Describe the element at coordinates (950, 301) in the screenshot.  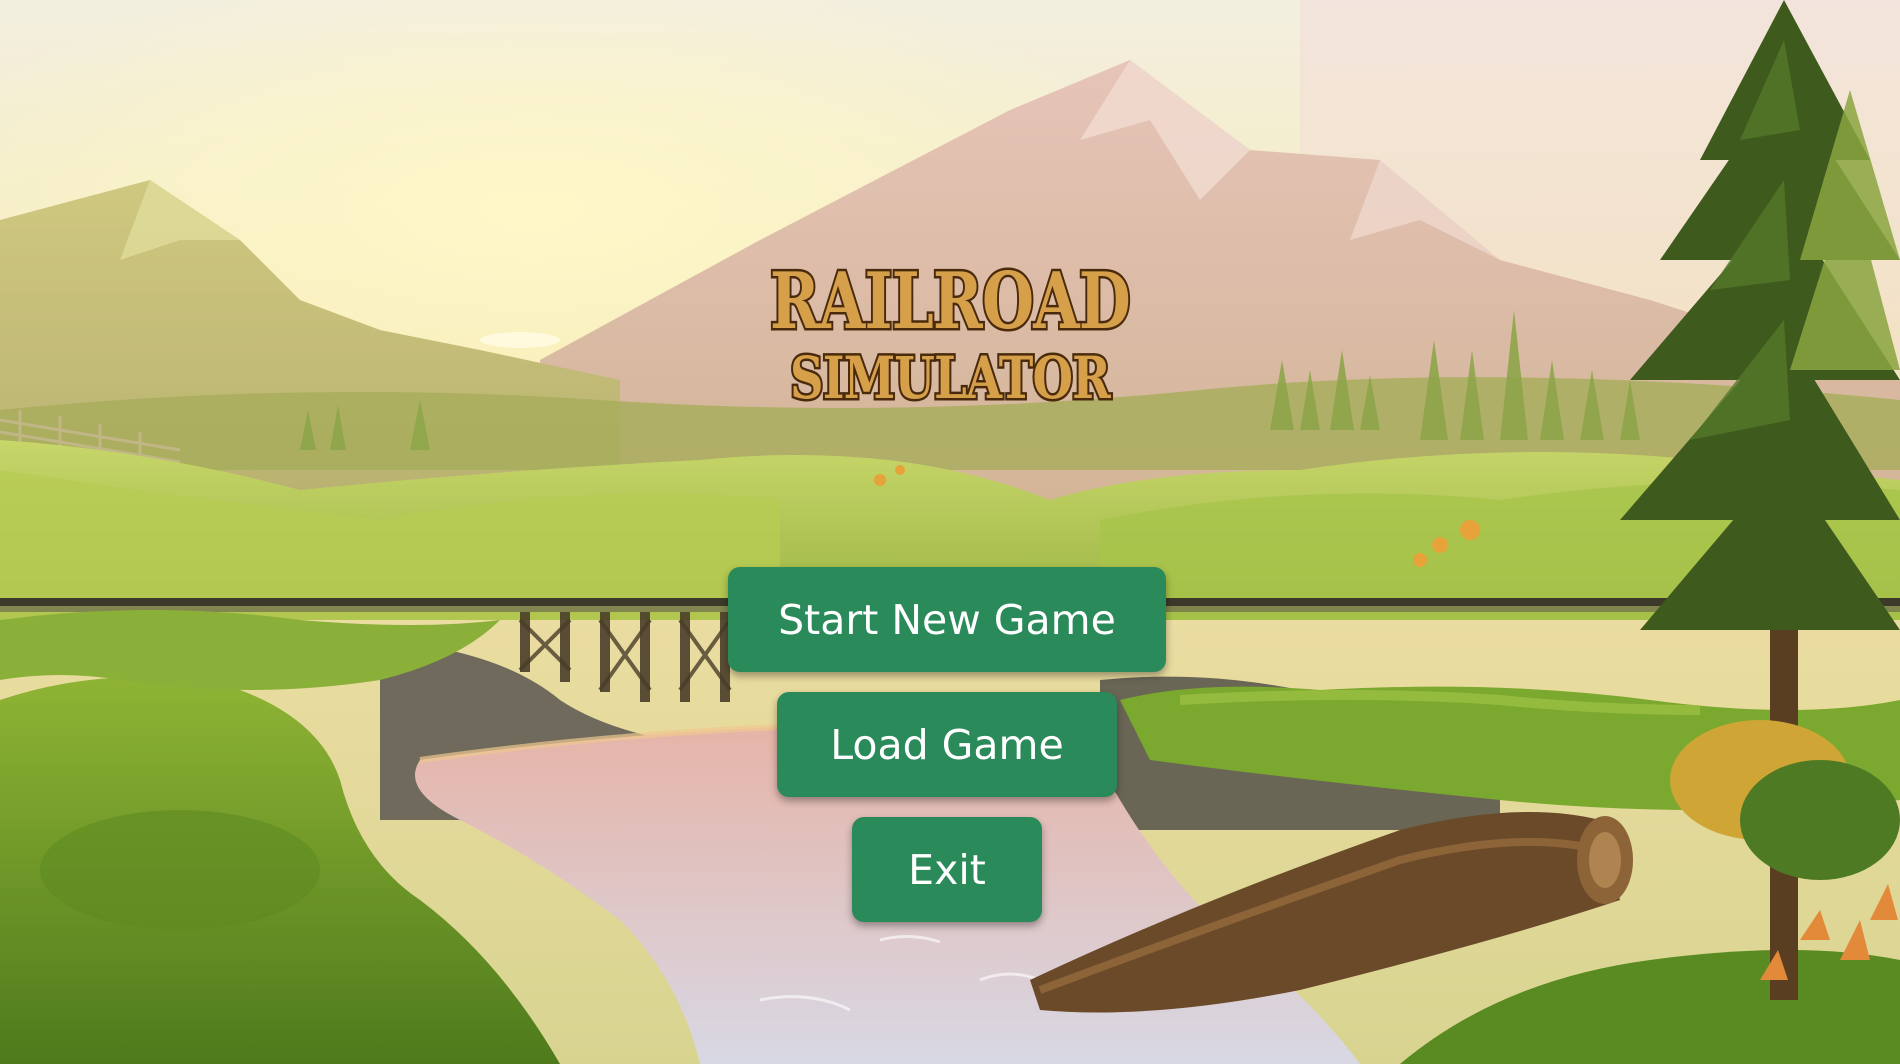
I see `logo-title-line-1: RAILROAD` at that location.